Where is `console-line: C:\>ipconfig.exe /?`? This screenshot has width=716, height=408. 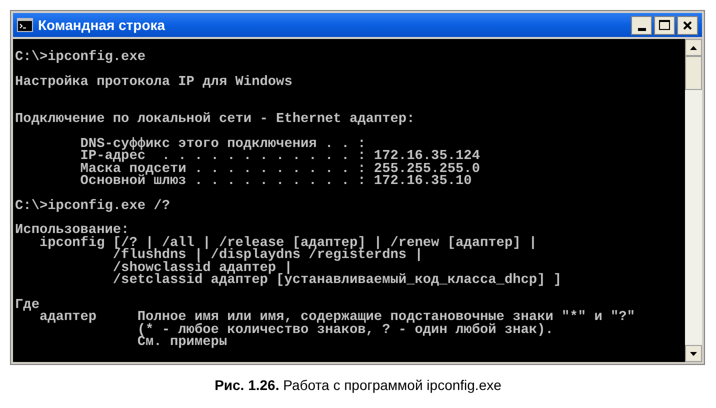
console-line: C:\>ipconfig.exe /? is located at coordinates (92, 206).